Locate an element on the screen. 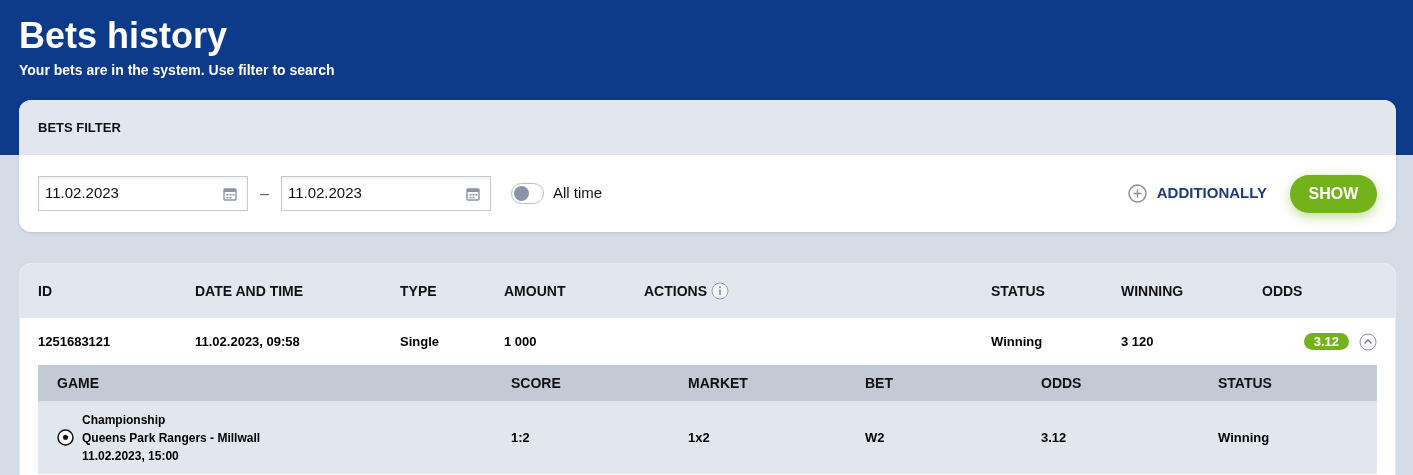 The width and height of the screenshot is (1413, 475). page-subtitle: Your bets are in the system. Use filter to search is located at coordinates (177, 70).